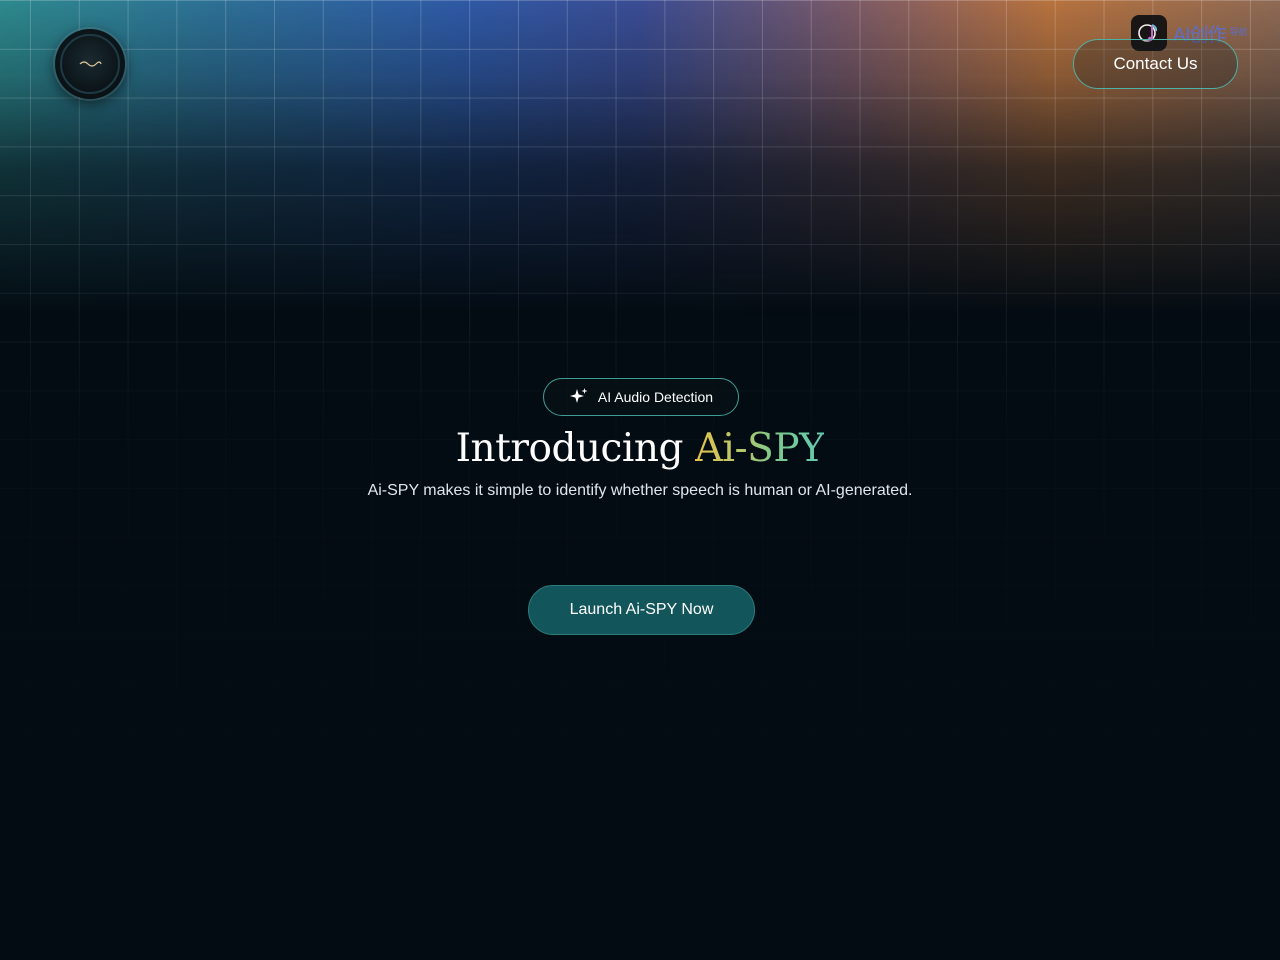 Image resolution: width=1280 pixels, height=960 pixels. I want to click on sparkle-icon, so click(578, 395).